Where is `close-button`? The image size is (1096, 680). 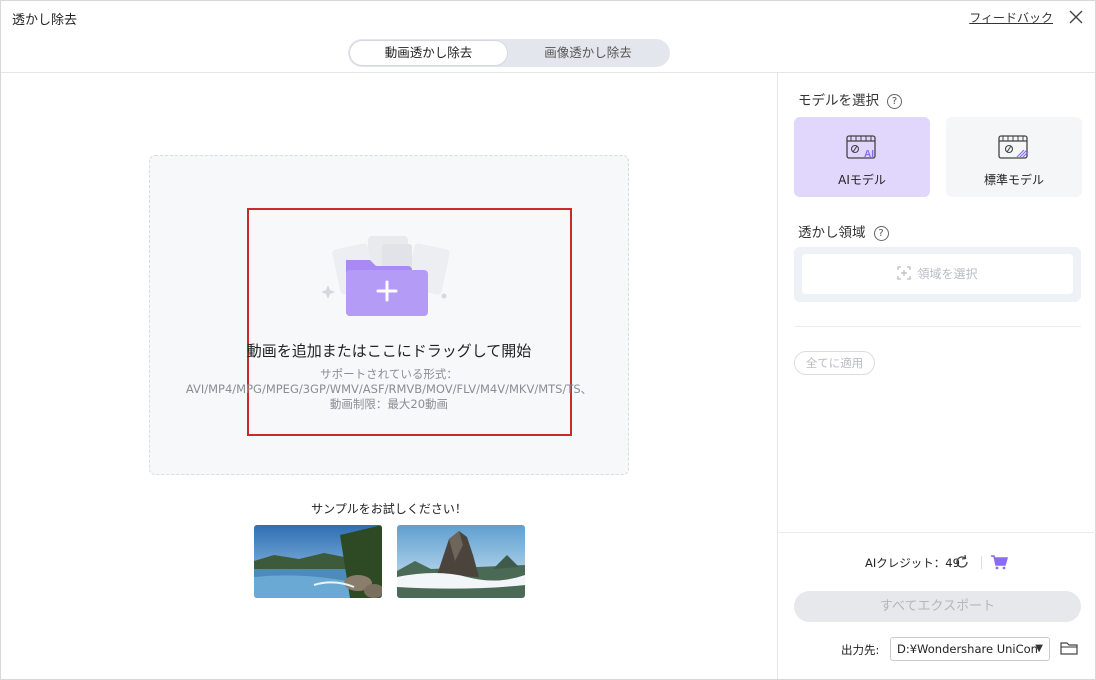 close-button is located at coordinates (1076, 17).